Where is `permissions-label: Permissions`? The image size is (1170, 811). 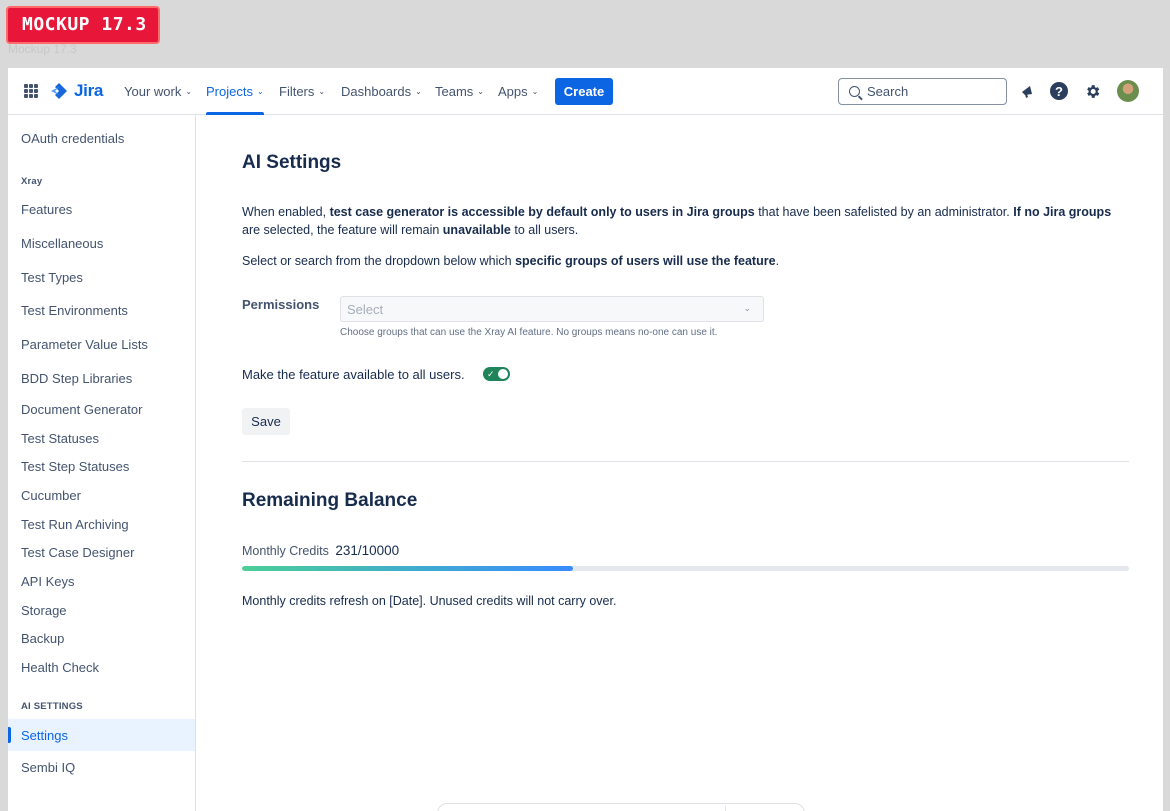
permissions-label: Permissions is located at coordinates (281, 304).